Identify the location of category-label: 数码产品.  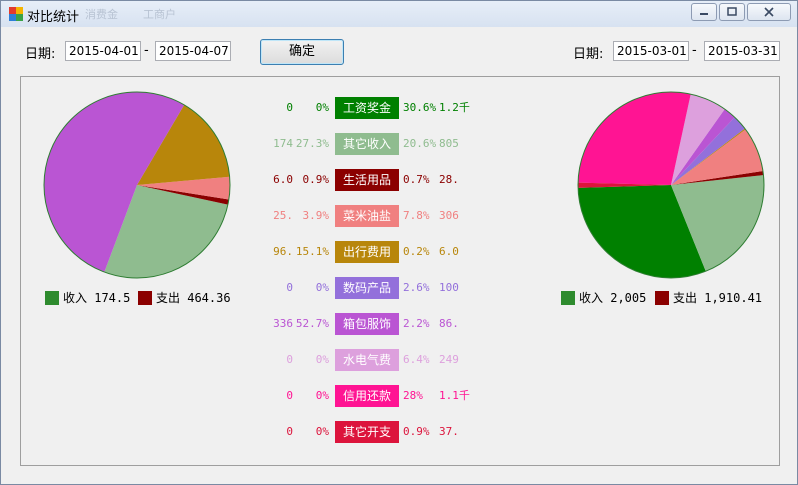
(367, 288).